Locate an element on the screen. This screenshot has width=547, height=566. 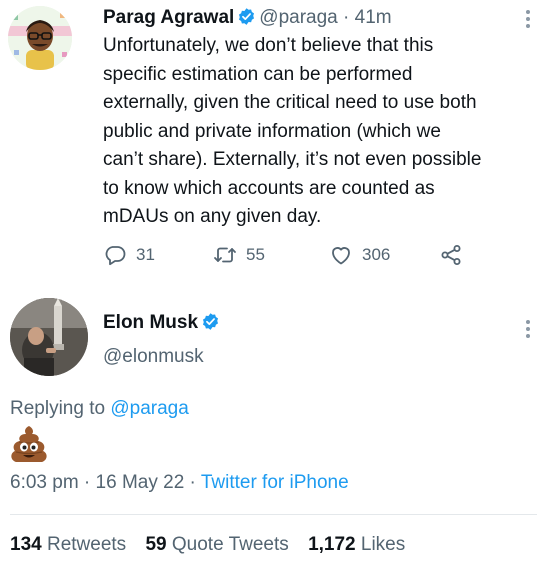
like-button: 306 is located at coordinates (359, 255).